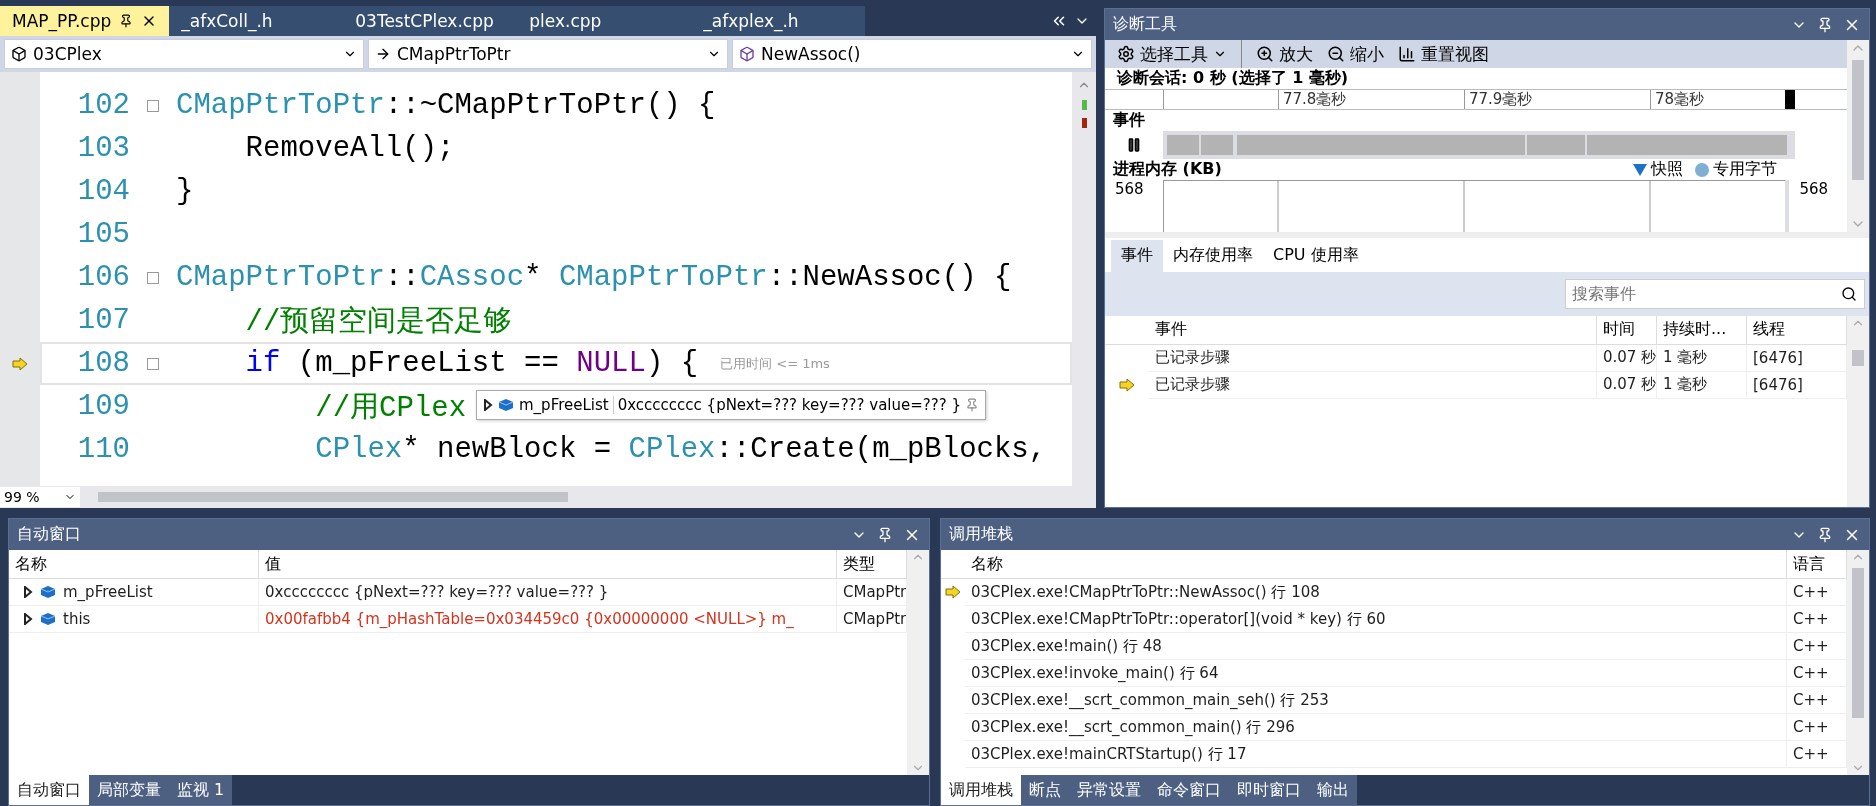 The height and width of the screenshot is (806, 1876). Describe the element at coordinates (1501, 99) in the screenshot. I see `ruler-label: 77.9毫秒` at that location.